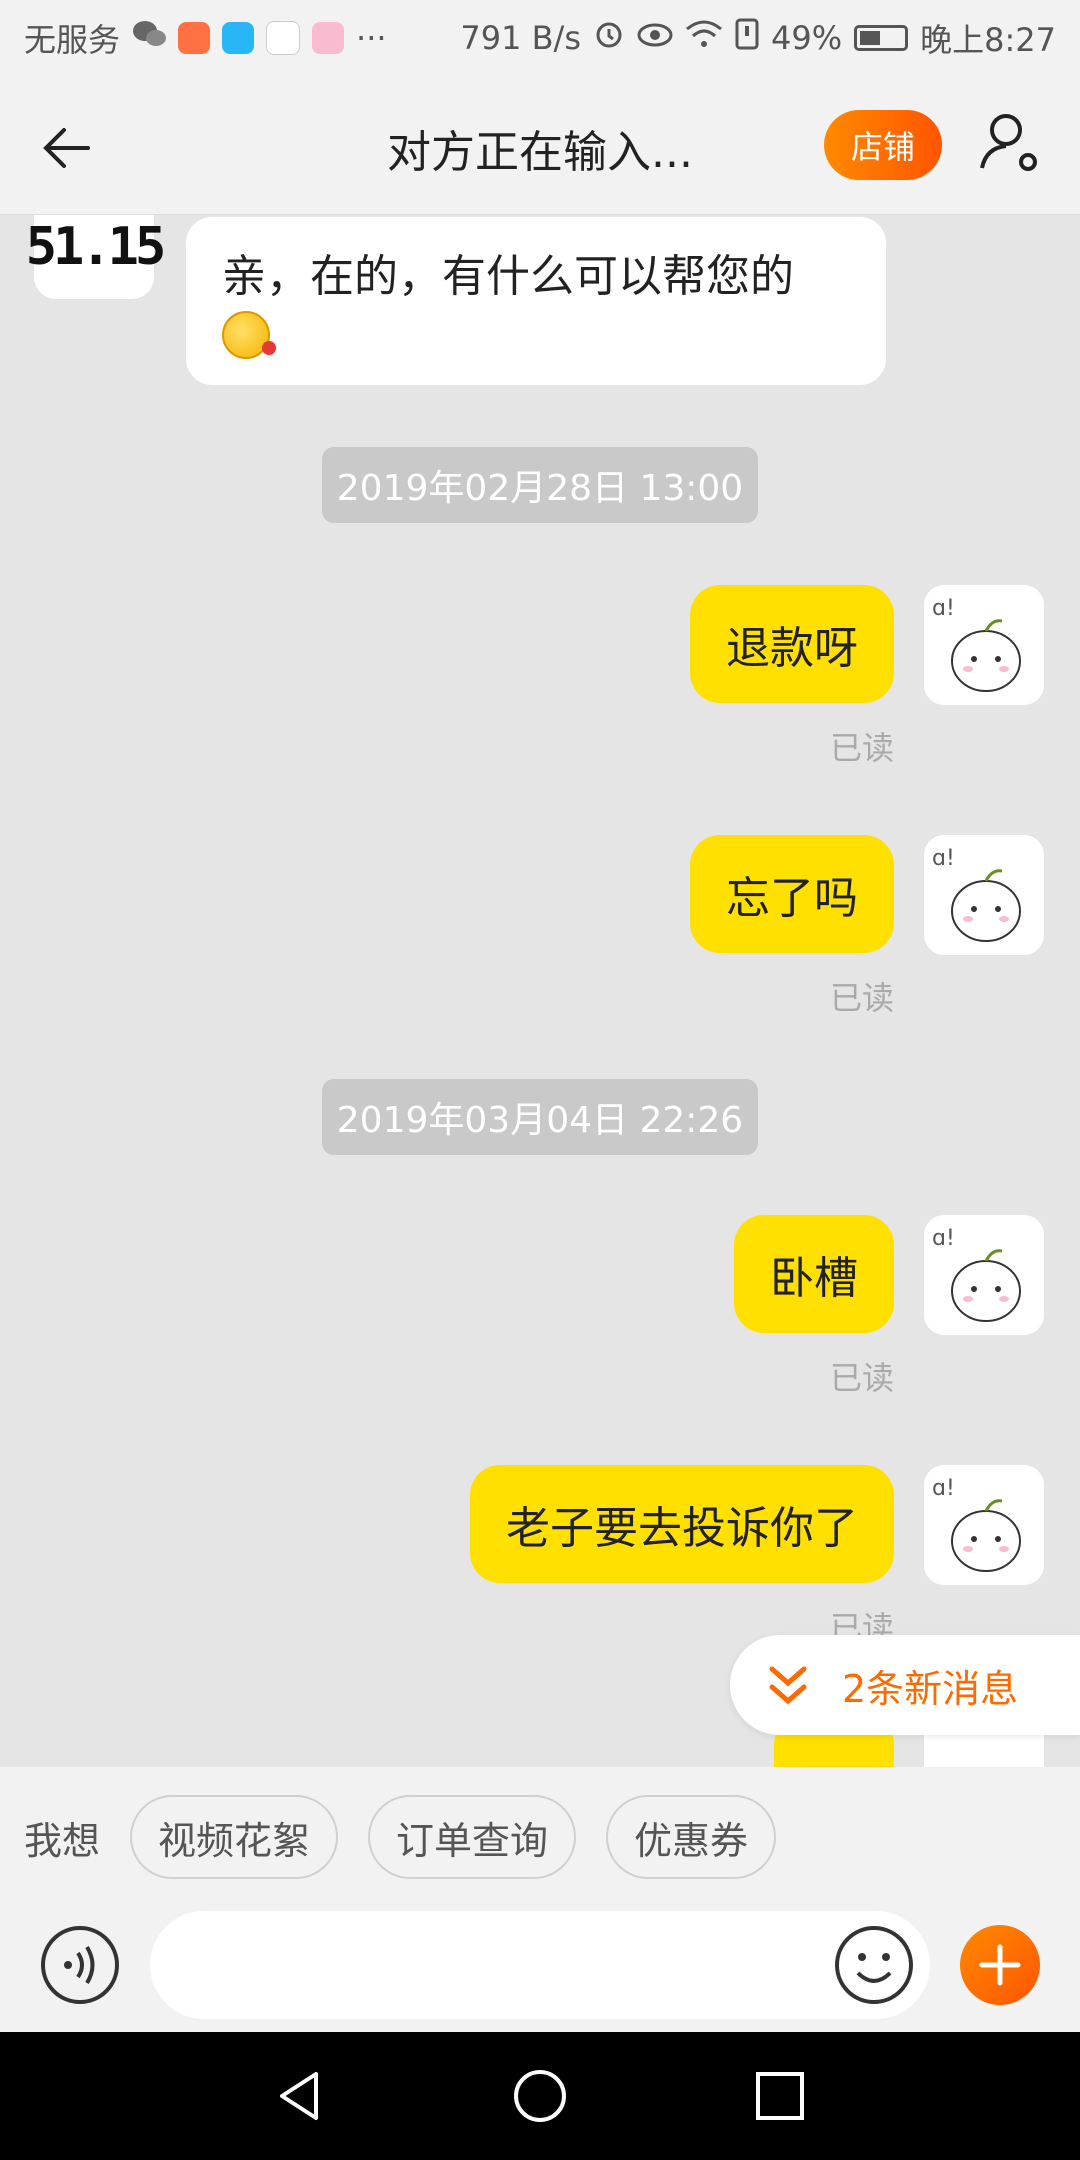 This screenshot has width=1080, height=2160. I want to click on plus-icon, so click(1000, 1965).